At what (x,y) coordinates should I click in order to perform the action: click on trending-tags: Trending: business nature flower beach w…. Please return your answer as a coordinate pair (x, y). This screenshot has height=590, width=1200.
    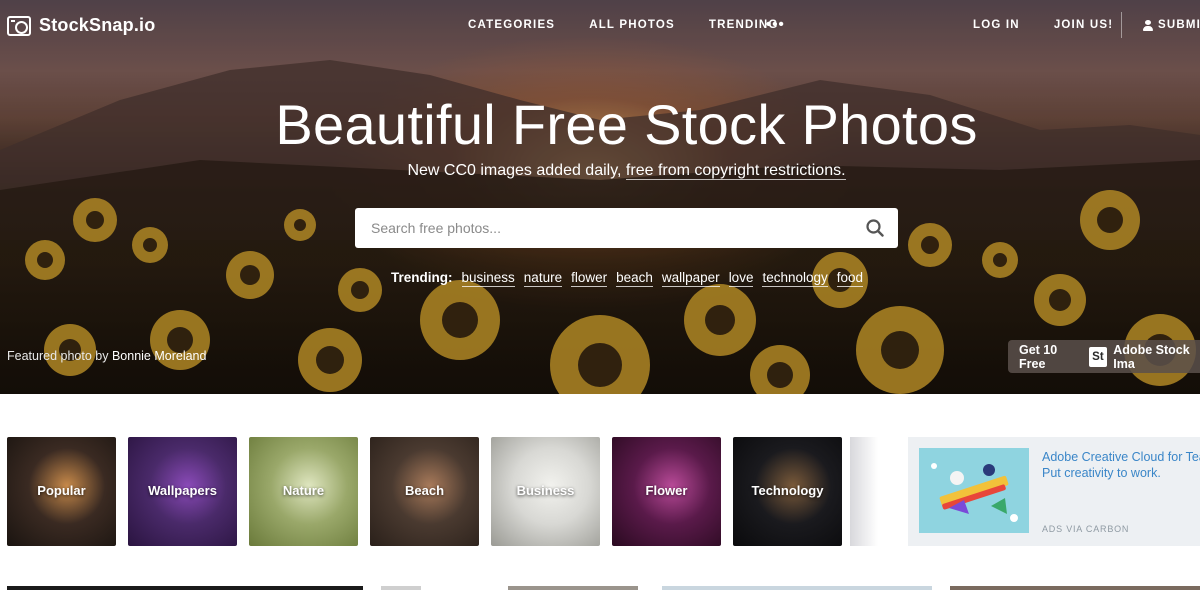
    Looking at the image, I should click on (627, 278).